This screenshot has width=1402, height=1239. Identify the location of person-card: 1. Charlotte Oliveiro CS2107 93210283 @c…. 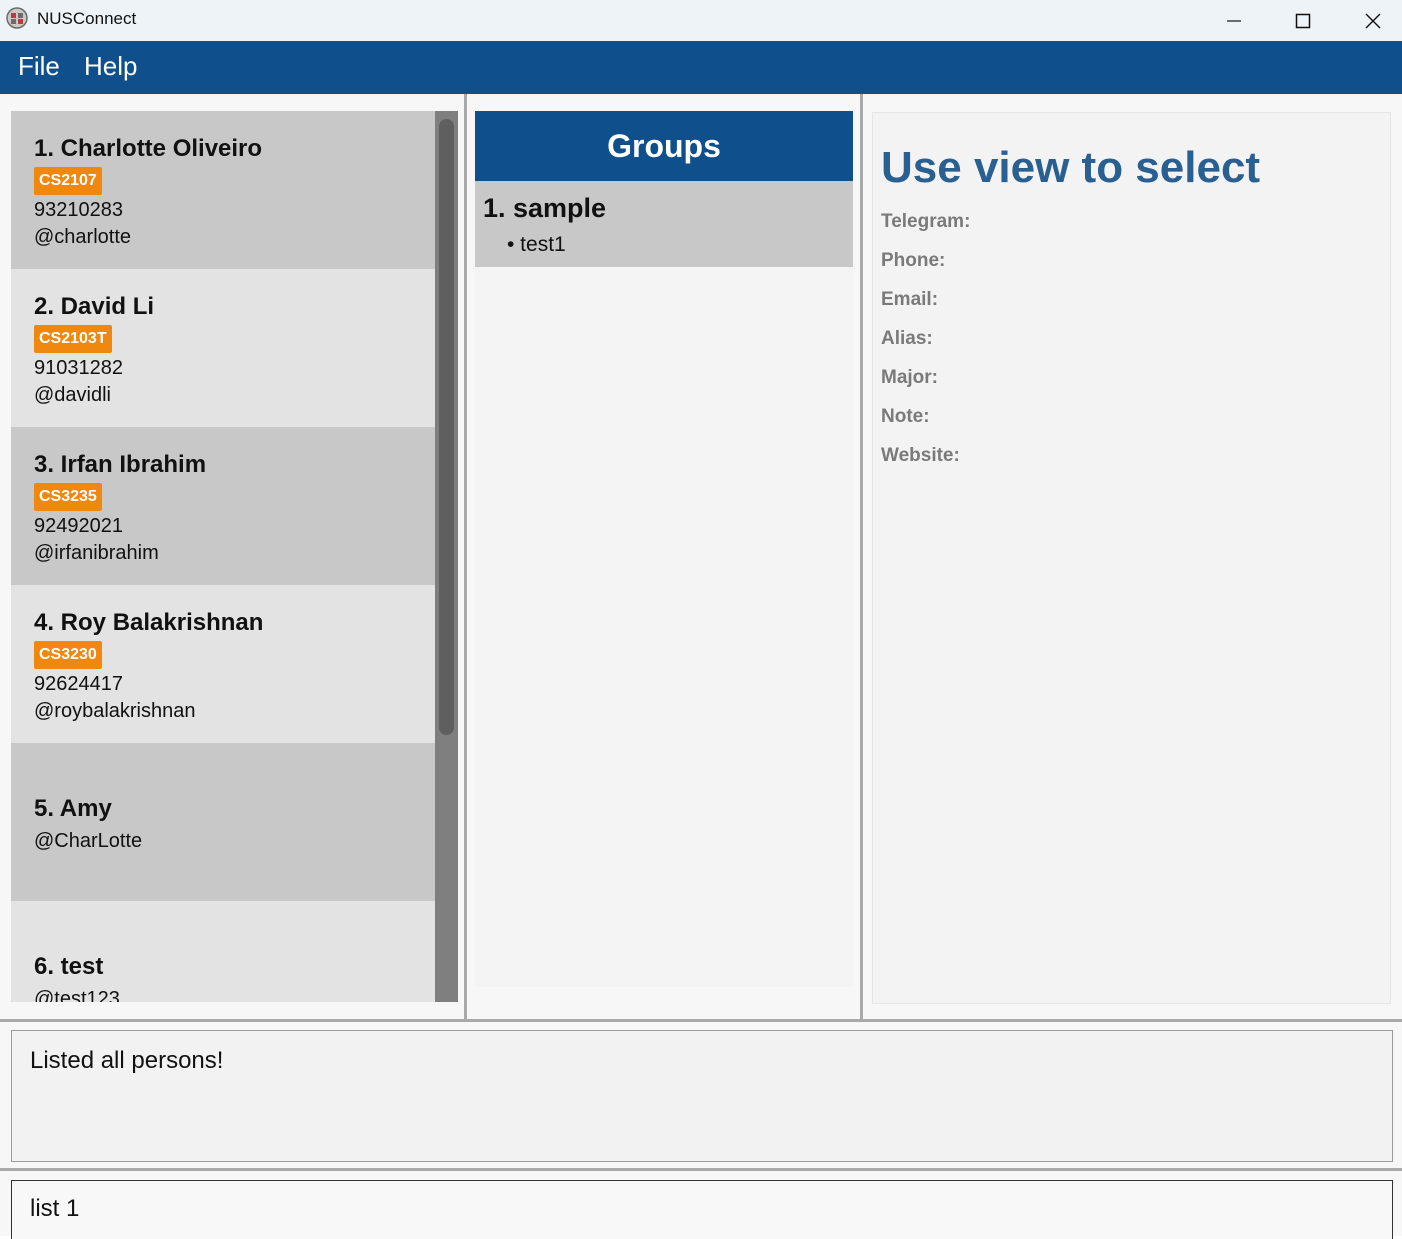
(223, 190).